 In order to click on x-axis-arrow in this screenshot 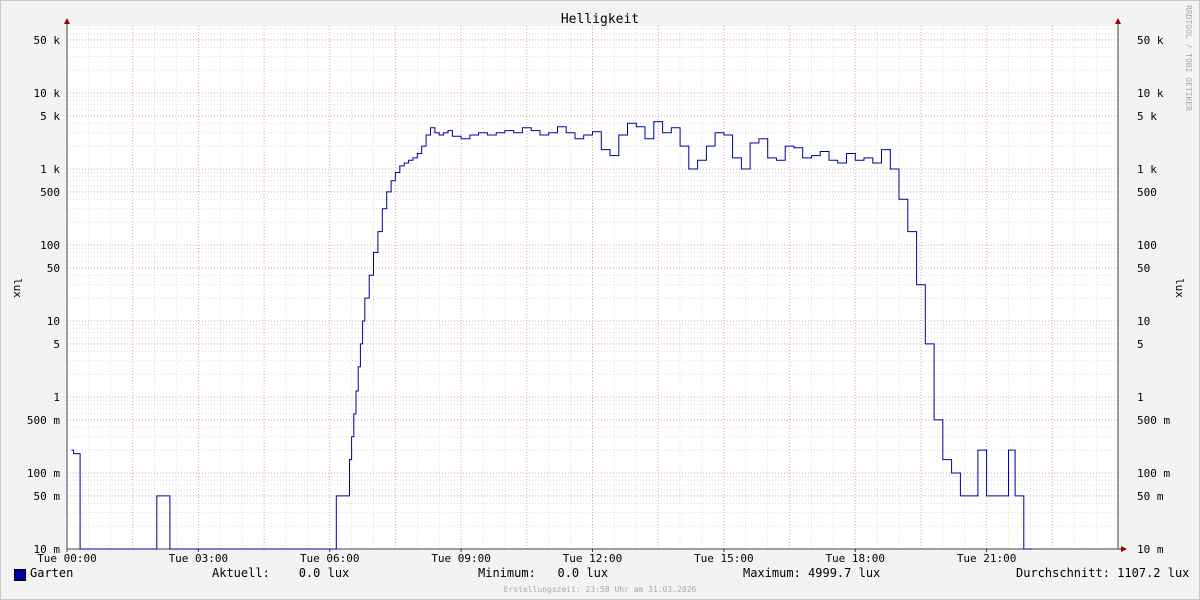, I will do `click(1124, 549)`.